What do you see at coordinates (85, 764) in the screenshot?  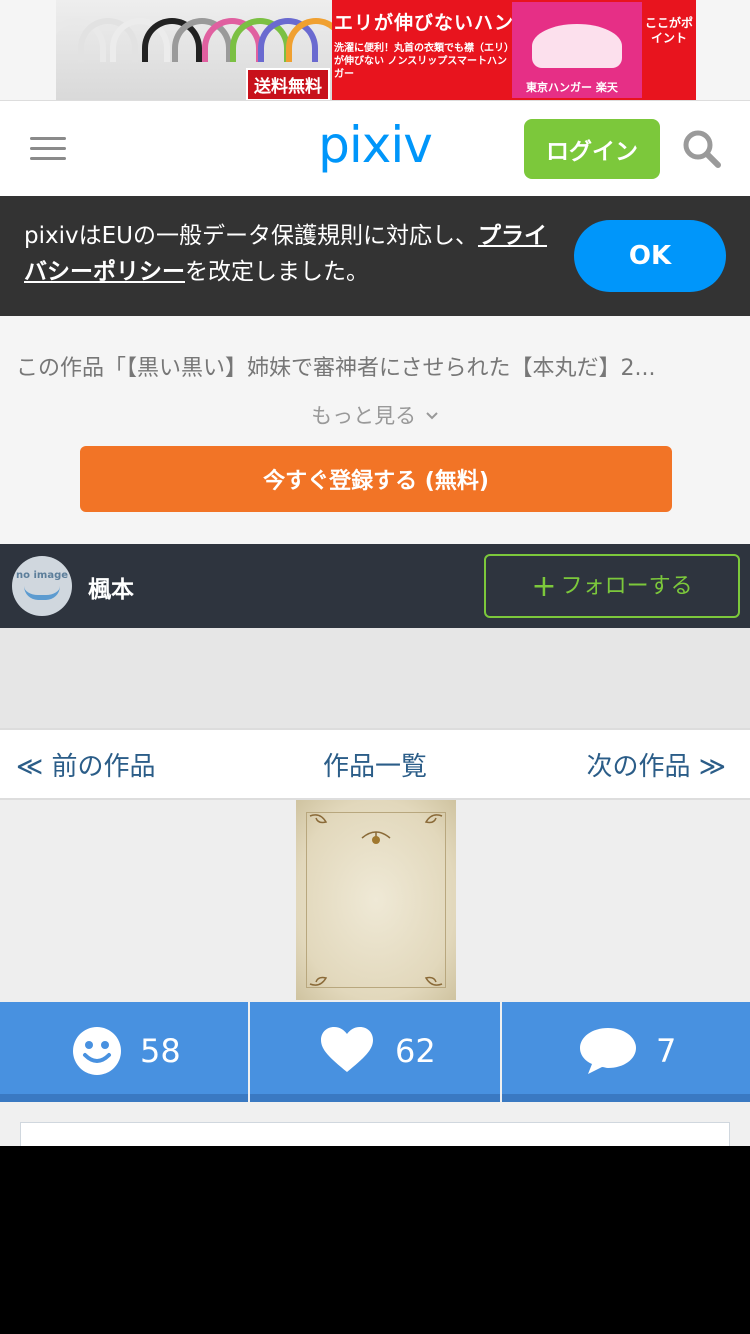 I see `prev-work-link: ≪ 前の作品` at bounding box center [85, 764].